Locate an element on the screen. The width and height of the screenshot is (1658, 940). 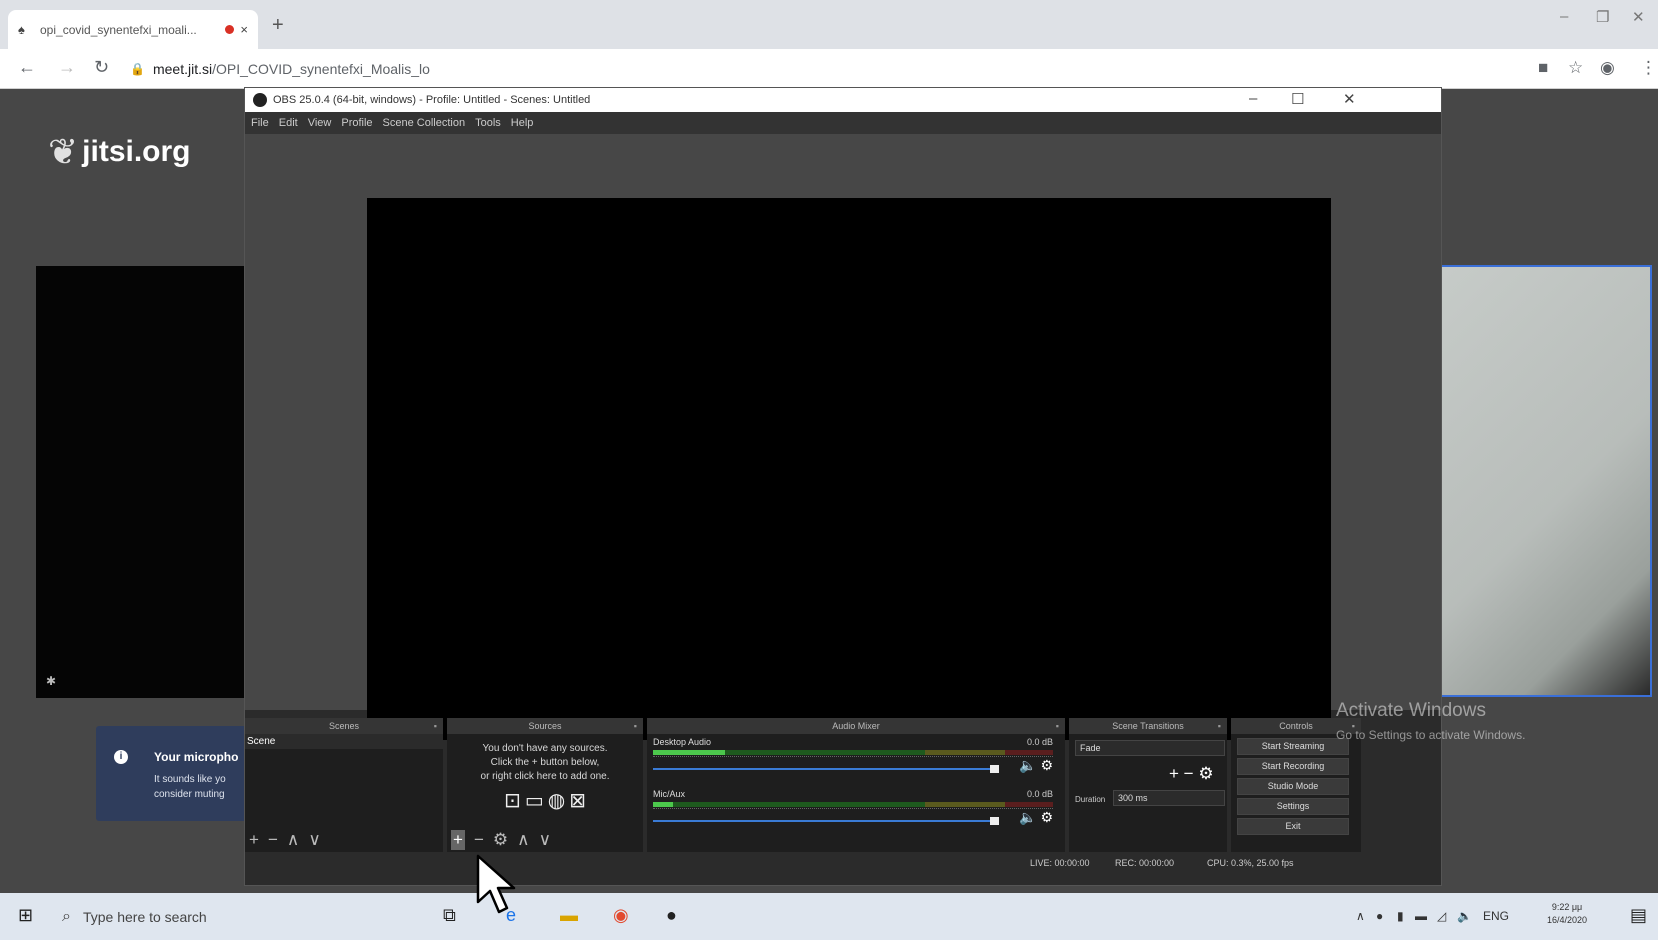
camera-in-use-icon: ■ is located at coordinates (1543, 68).